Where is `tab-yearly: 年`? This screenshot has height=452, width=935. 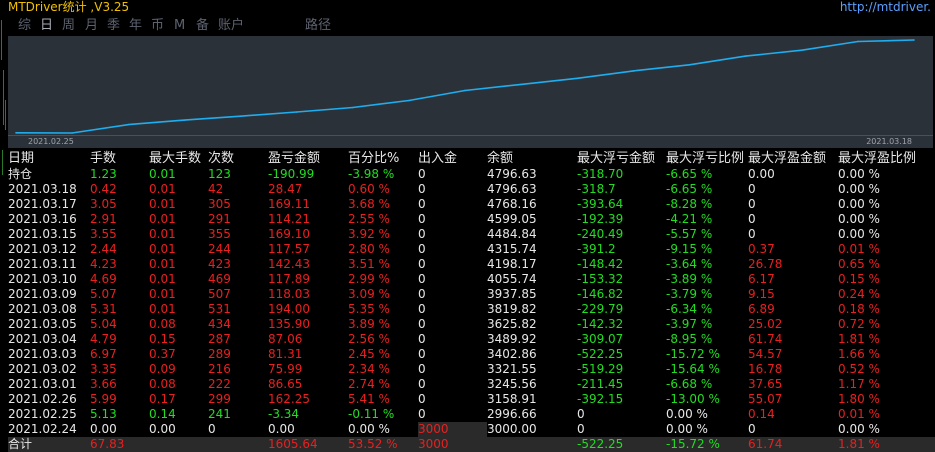
tab-yearly: 年 is located at coordinates (135, 25).